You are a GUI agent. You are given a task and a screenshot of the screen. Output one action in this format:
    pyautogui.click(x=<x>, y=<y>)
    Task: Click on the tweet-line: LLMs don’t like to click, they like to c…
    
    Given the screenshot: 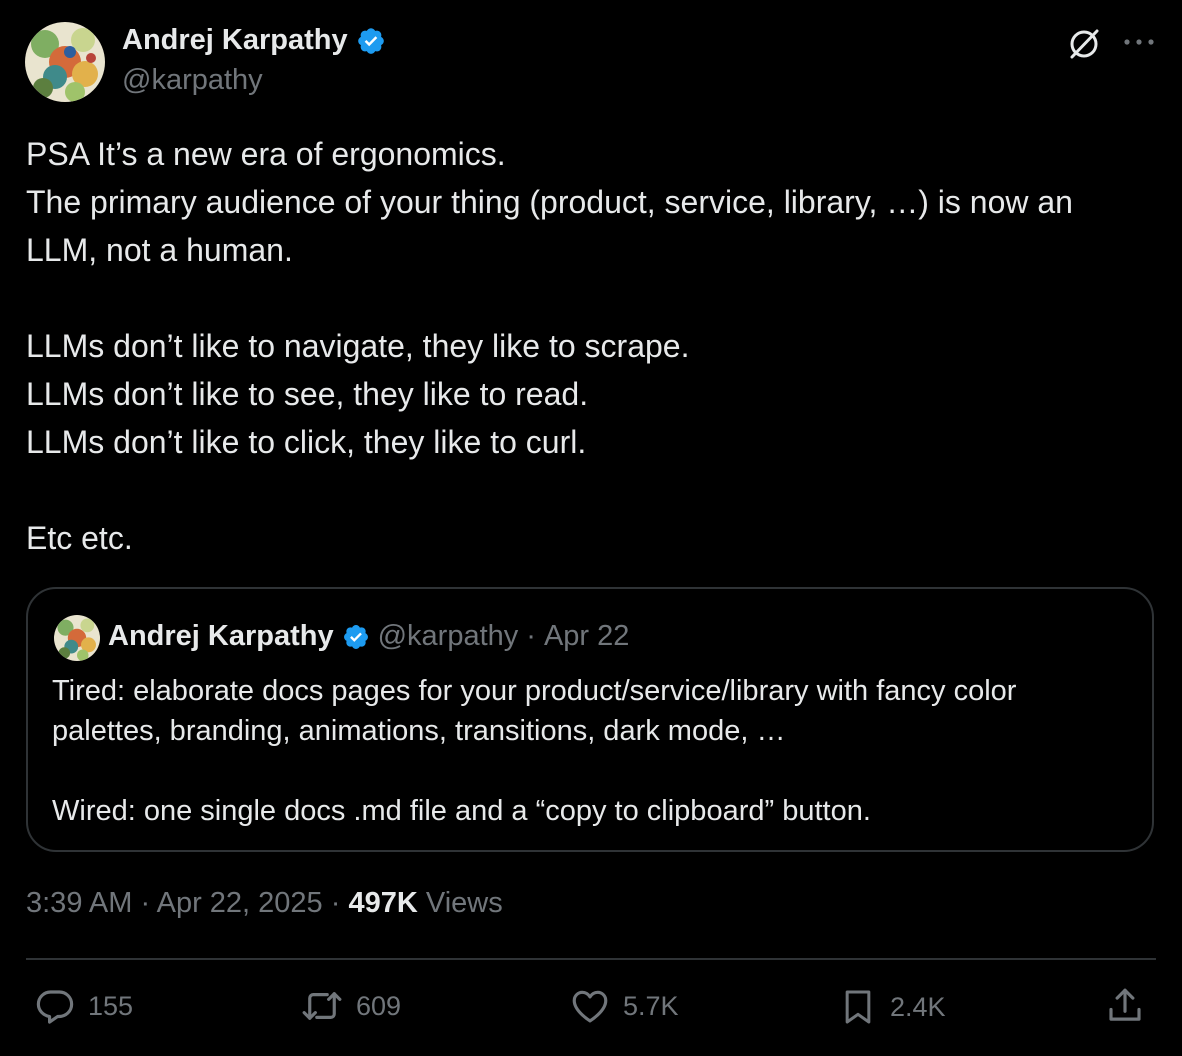 What is the action you would take?
    pyautogui.click(x=306, y=442)
    